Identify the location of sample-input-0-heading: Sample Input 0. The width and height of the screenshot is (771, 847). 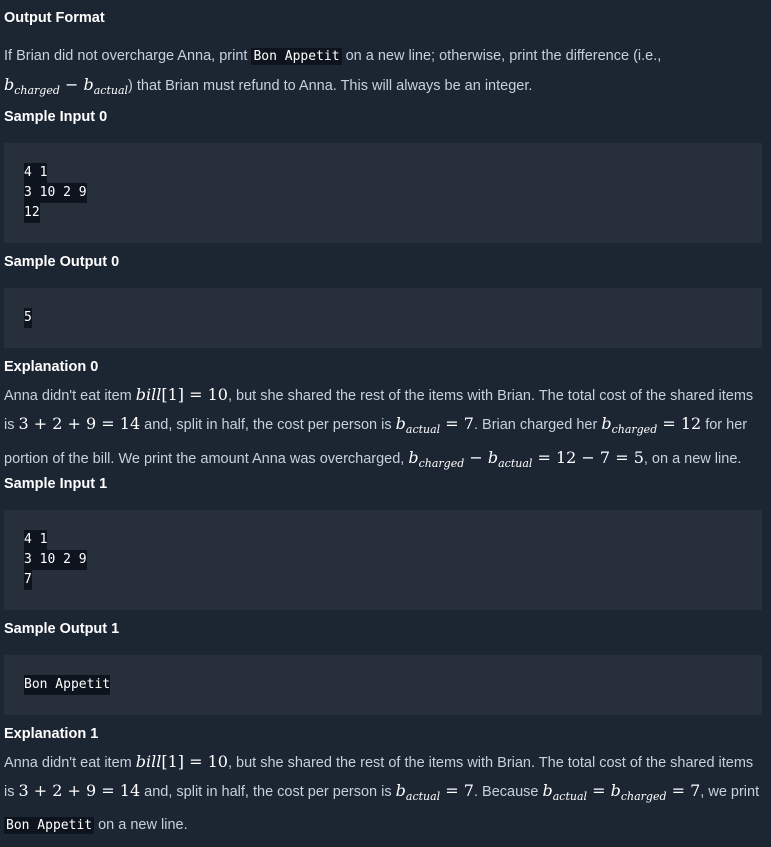
(56, 117).